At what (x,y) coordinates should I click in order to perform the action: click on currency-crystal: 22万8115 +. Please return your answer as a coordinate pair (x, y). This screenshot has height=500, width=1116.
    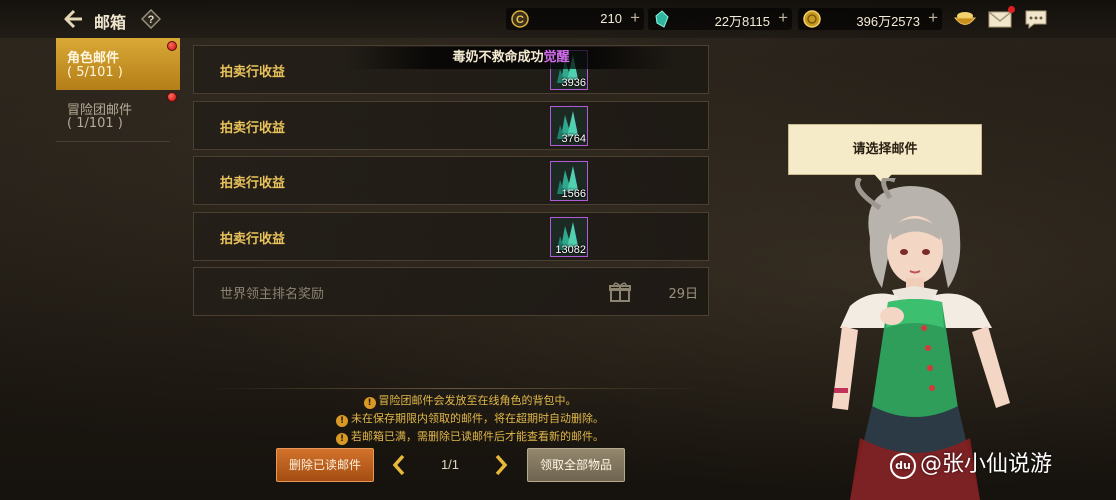
    Looking at the image, I should click on (720, 19).